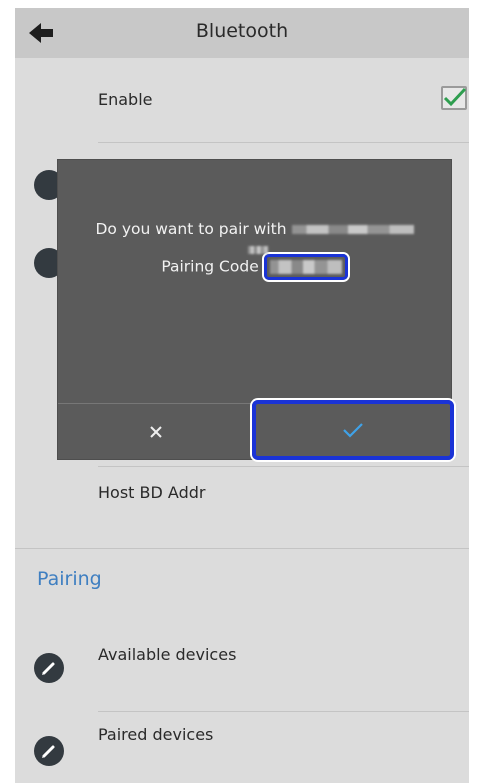  I want to click on page-title: Bluetooth, so click(242, 31).